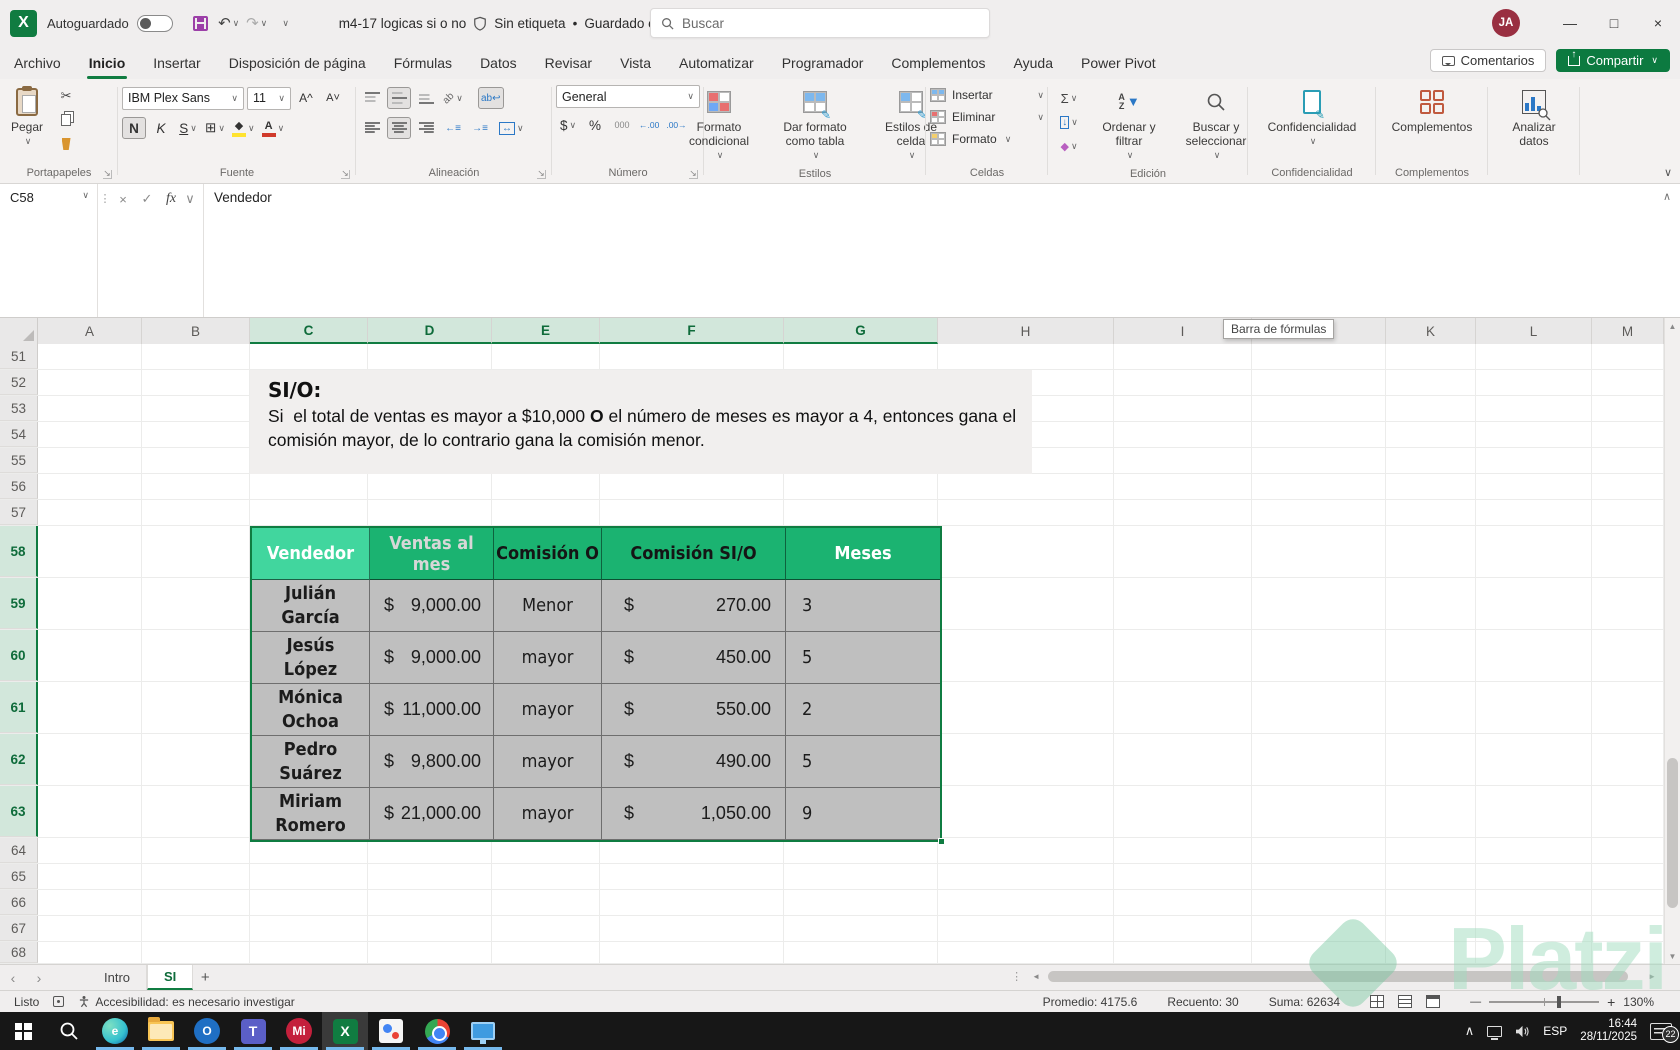 This screenshot has width=1680, height=1050. What do you see at coordinates (863, 814) in the screenshot?
I see `cell-meses: 9` at bounding box center [863, 814].